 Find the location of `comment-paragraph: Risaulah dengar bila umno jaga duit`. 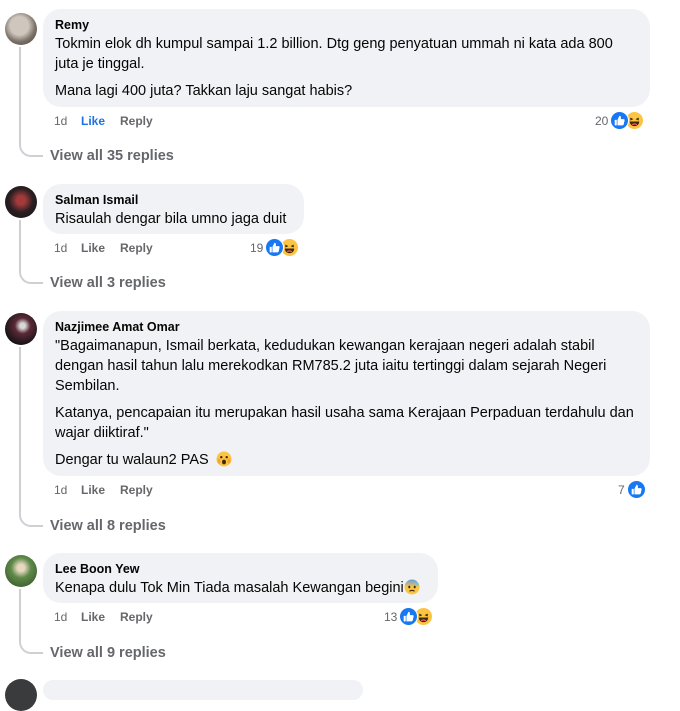

comment-paragraph: Risaulah dengar bila umno jaga duit is located at coordinates (171, 219).